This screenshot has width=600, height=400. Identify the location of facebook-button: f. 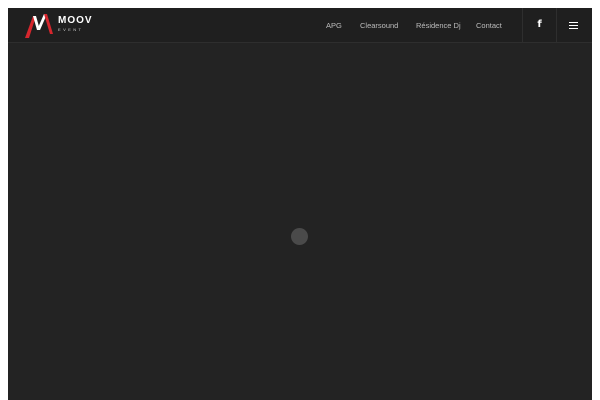
(539, 25).